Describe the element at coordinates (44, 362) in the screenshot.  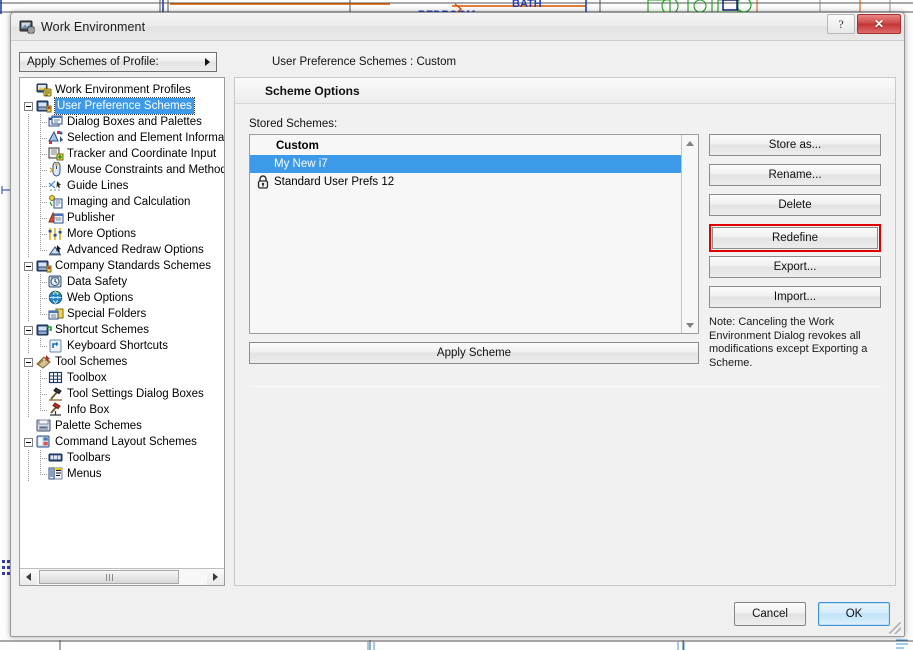
I see `tool-schemes-icon` at that location.